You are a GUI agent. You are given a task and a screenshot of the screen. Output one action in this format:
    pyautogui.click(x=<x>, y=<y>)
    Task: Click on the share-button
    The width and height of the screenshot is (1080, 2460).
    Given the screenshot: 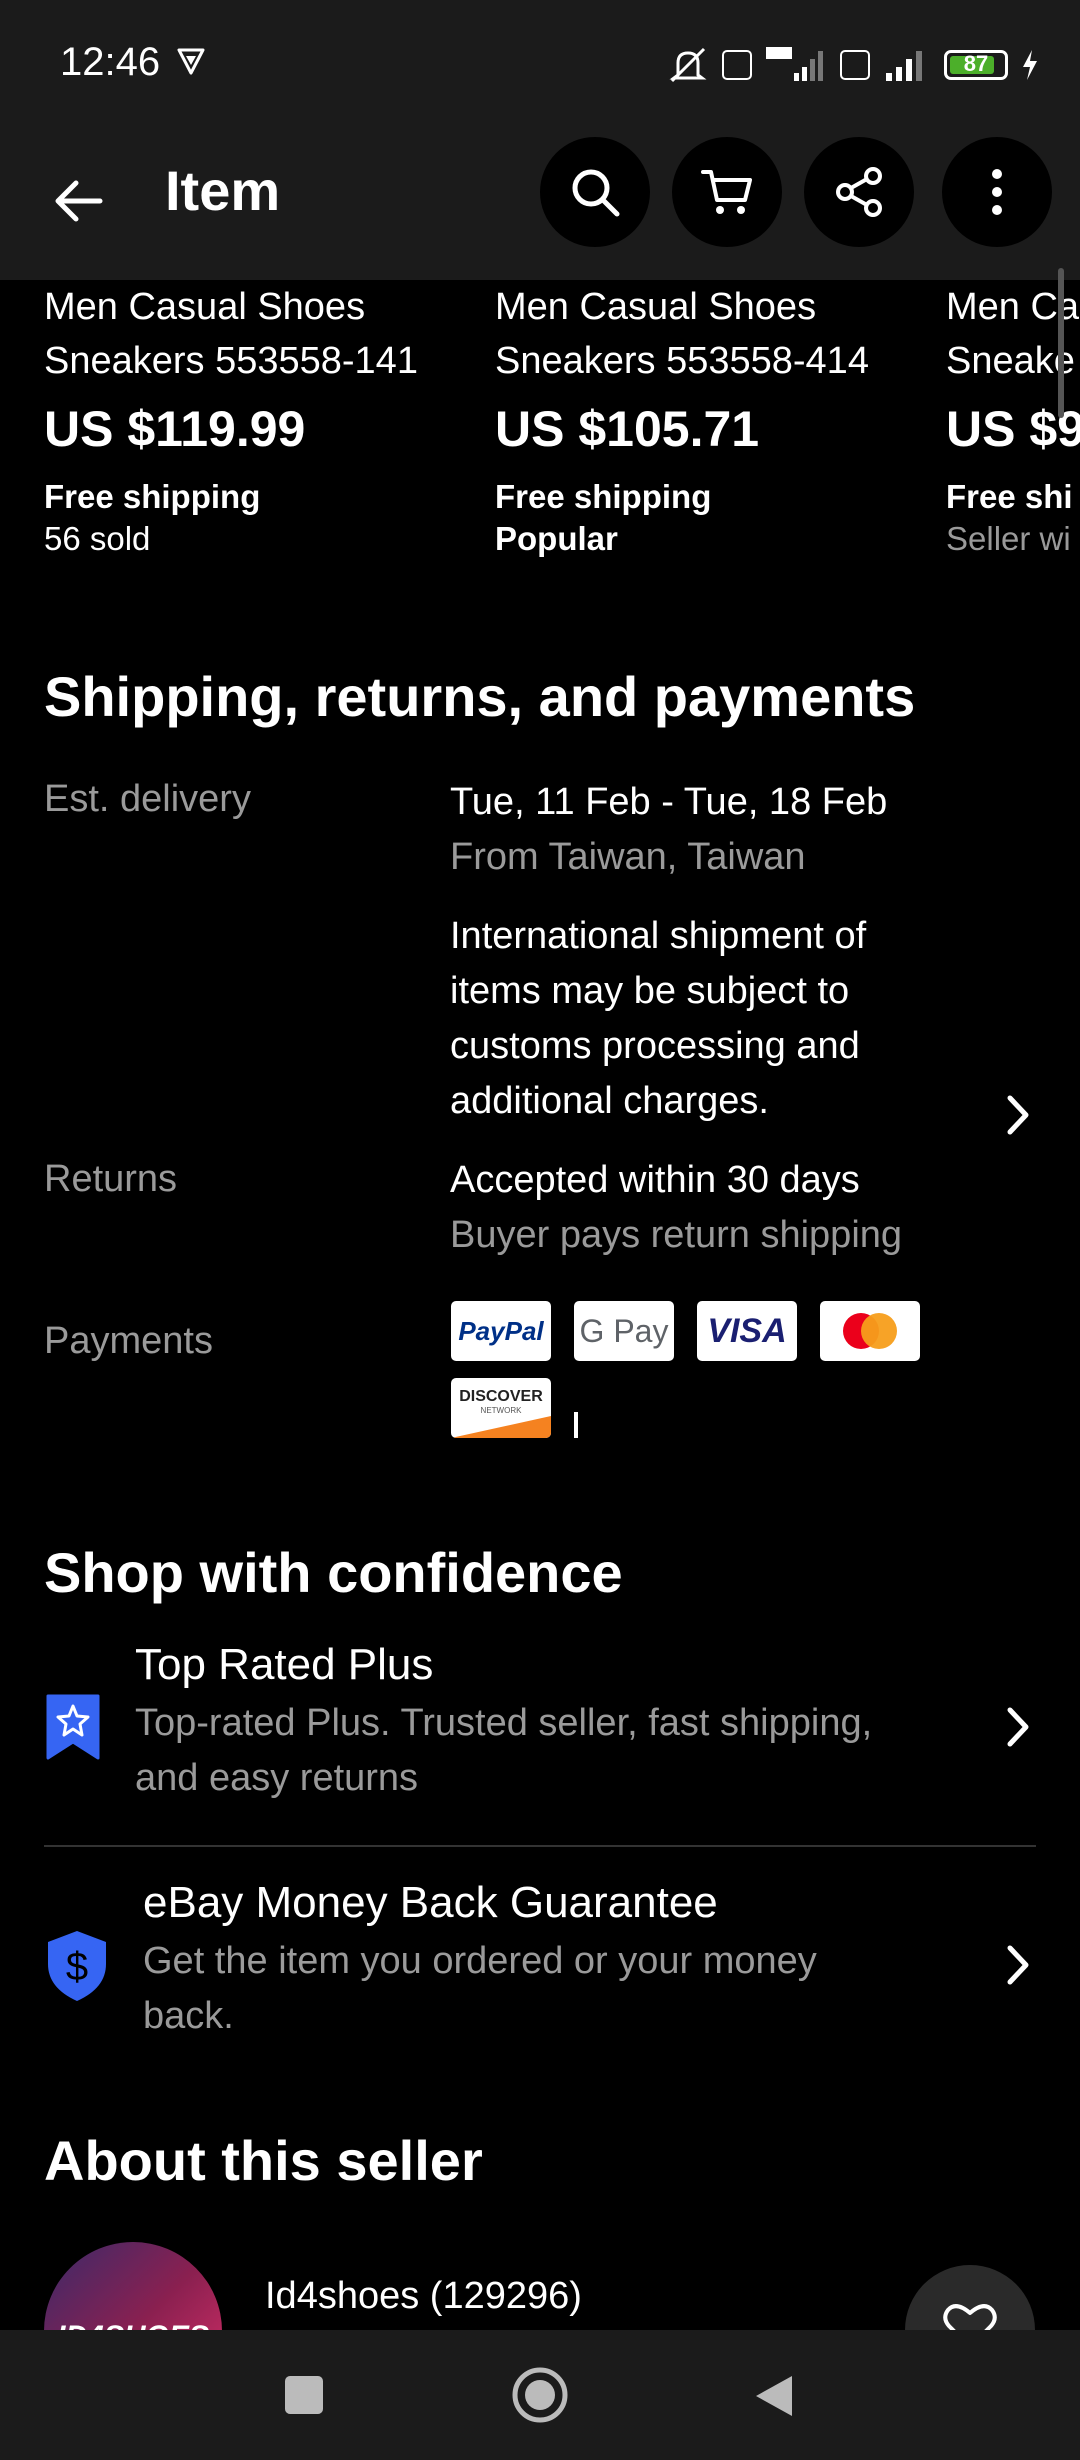 What is the action you would take?
    pyautogui.click(x=859, y=192)
    